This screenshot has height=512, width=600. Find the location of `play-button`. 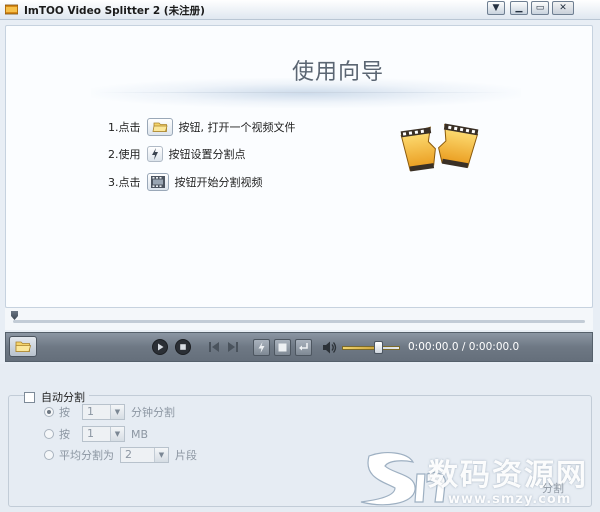

play-button is located at coordinates (160, 347).